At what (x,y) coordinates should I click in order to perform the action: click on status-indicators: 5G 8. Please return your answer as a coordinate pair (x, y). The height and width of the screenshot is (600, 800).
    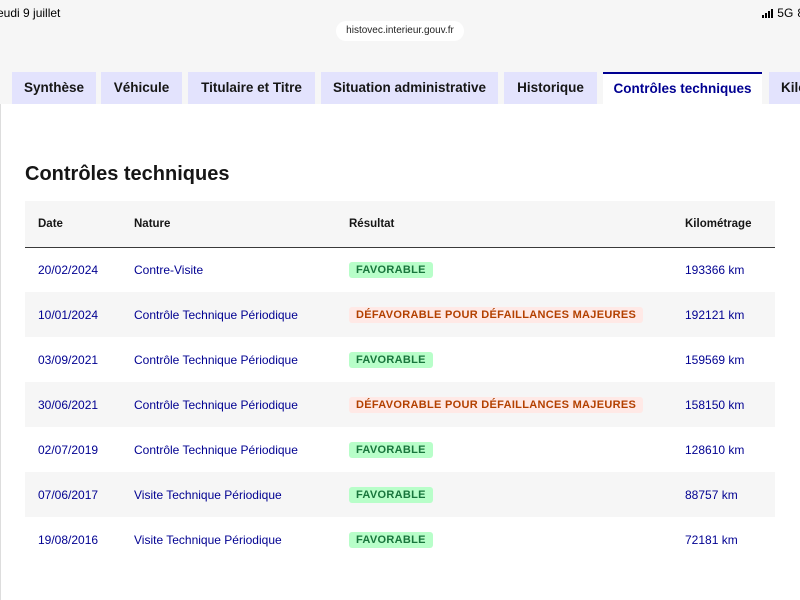
    Looking at the image, I should click on (781, 13).